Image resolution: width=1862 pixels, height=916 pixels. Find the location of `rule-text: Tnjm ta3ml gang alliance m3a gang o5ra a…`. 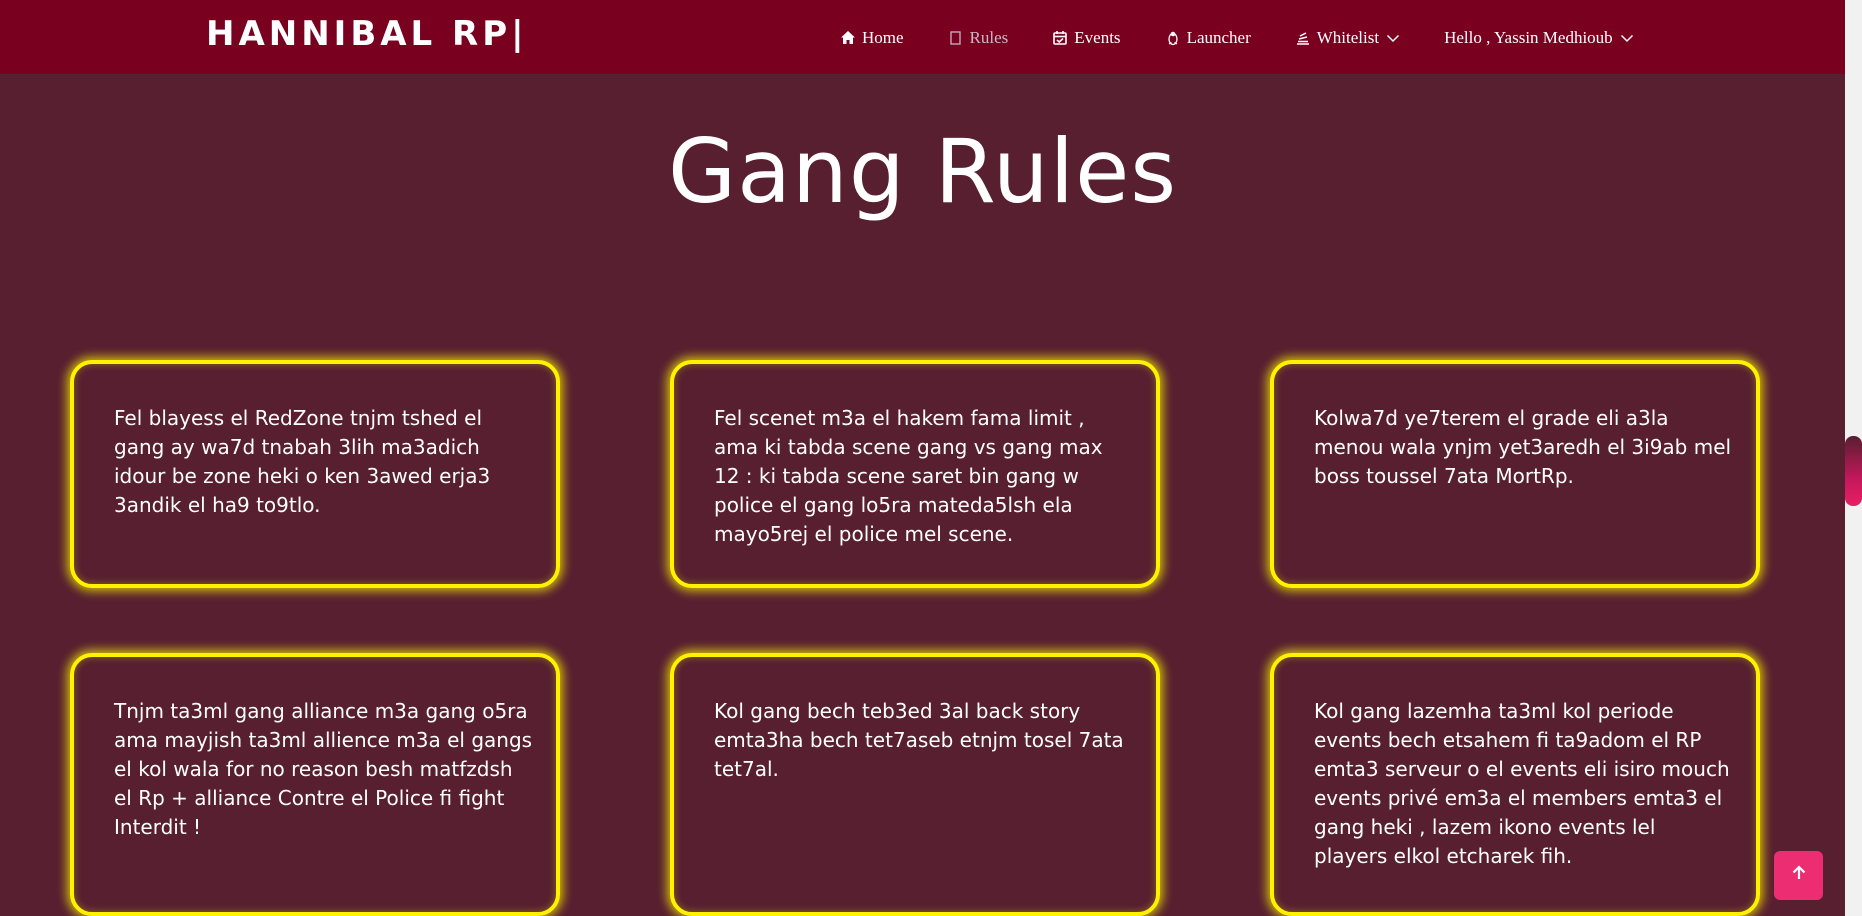

rule-text: Tnjm ta3ml gang alliance m3a gang o5ra a… is located at coordinates (323, 769).